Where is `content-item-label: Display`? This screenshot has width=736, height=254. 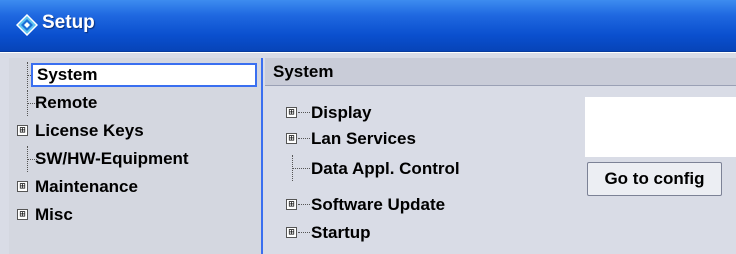 content-item-label: Display is located at coordinates (341, 112).